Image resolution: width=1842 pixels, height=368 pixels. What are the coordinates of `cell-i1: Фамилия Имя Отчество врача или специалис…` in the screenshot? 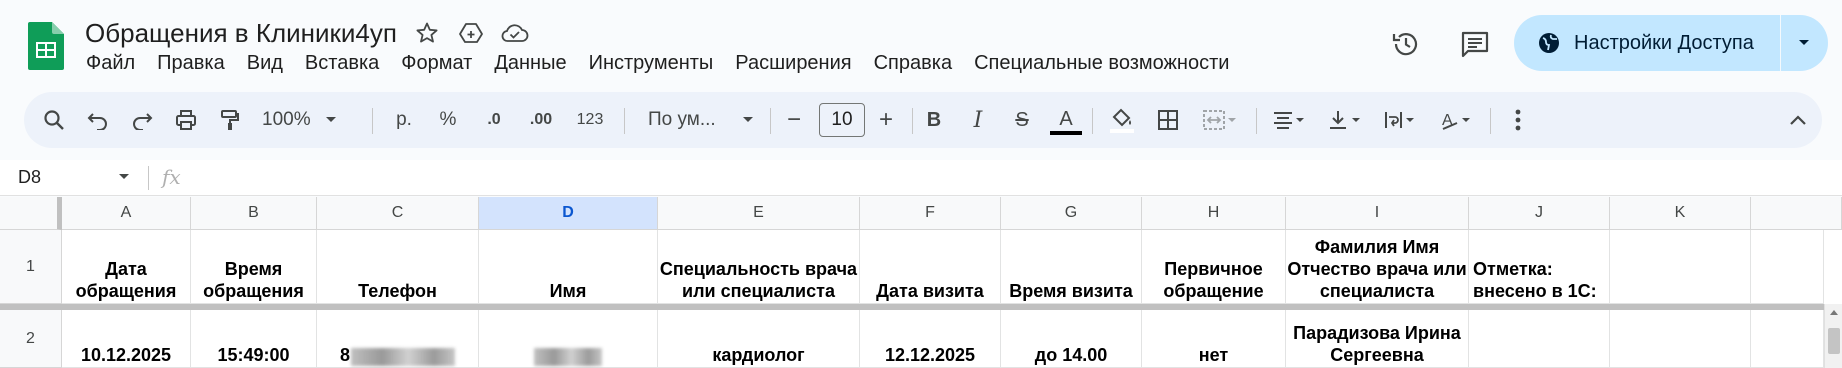 It's located at (1377, 267).